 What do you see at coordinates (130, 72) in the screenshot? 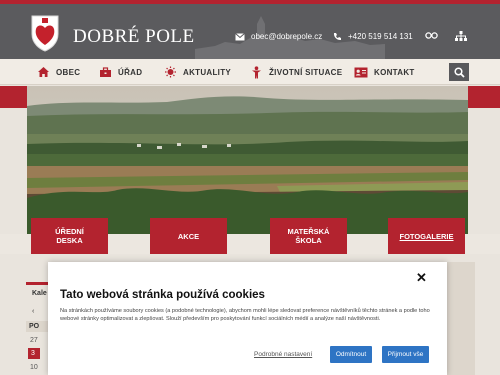
I see `nav-label-urad: ÚŘAD` at bounding box center [130, 72].